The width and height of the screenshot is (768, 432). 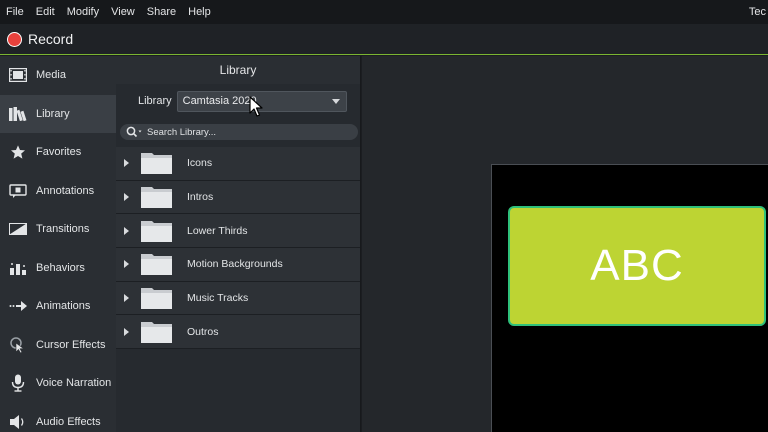 I want to click on library-panel-title: Library, so click(x=238, y=70).